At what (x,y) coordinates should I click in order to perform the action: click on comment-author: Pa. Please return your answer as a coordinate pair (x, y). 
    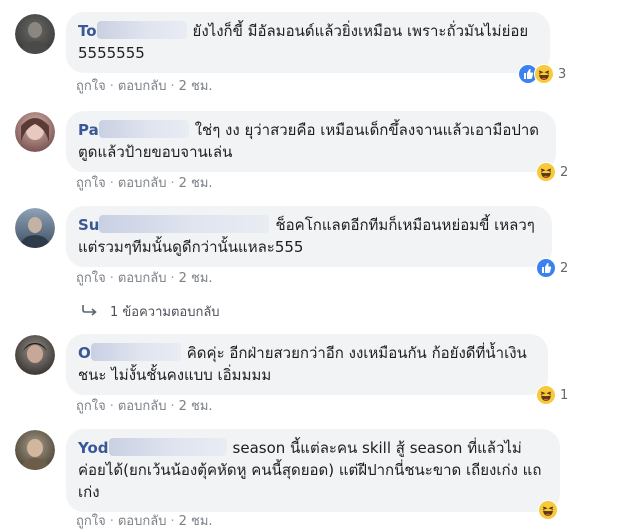
    Looking at the image, I should click on (88, 130).